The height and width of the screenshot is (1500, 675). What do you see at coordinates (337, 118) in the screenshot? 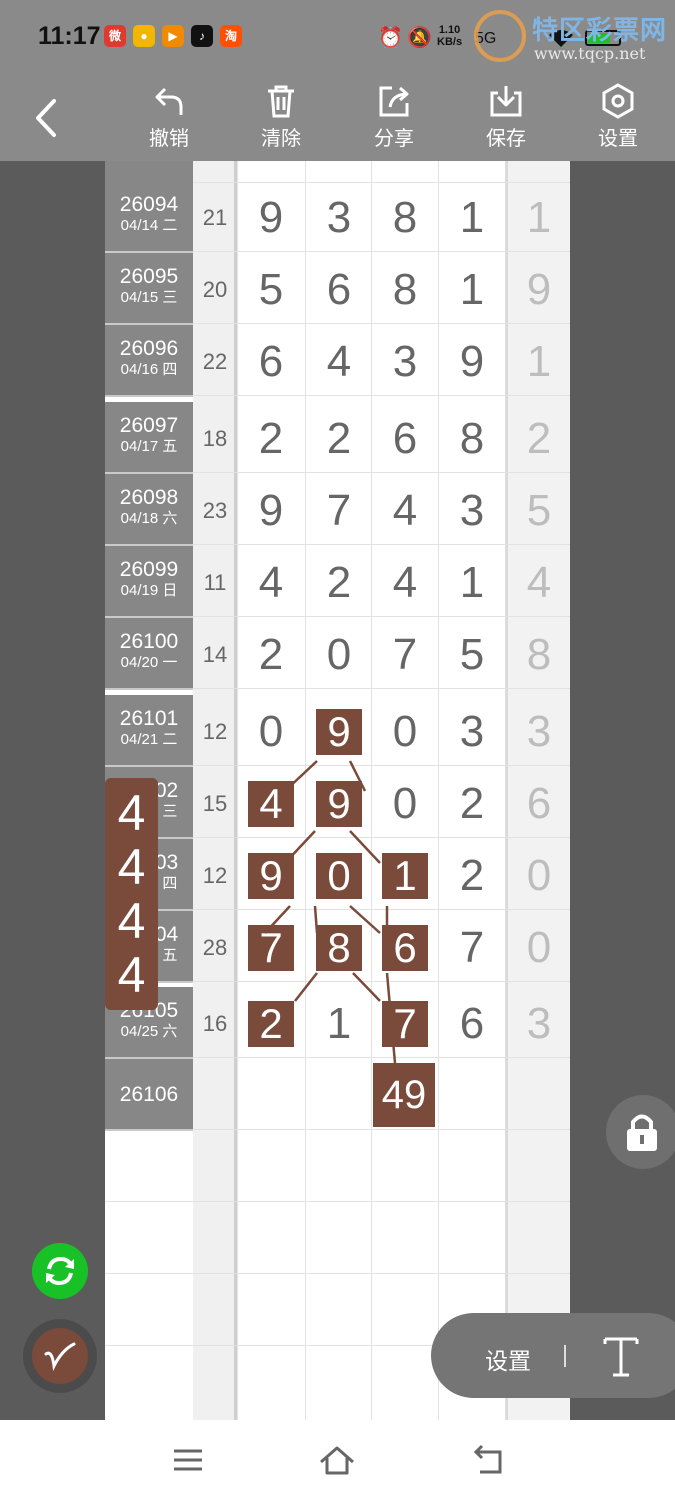
I see `toolbar: 撤销 清除 分享 保存 设置` at bounding box center [337, 118].